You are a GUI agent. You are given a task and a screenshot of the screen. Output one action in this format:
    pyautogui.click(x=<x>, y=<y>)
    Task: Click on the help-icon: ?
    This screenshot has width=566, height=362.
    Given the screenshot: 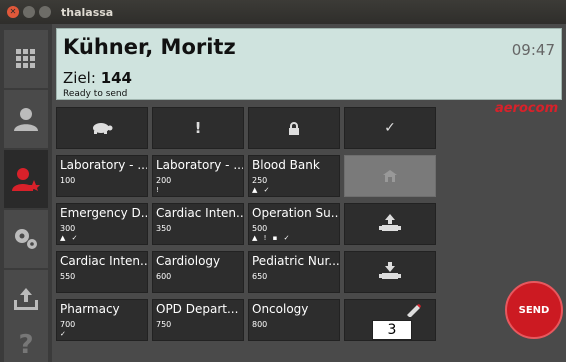 What is the action you would take?
    pyautogui.click(x=26, y=345)
    